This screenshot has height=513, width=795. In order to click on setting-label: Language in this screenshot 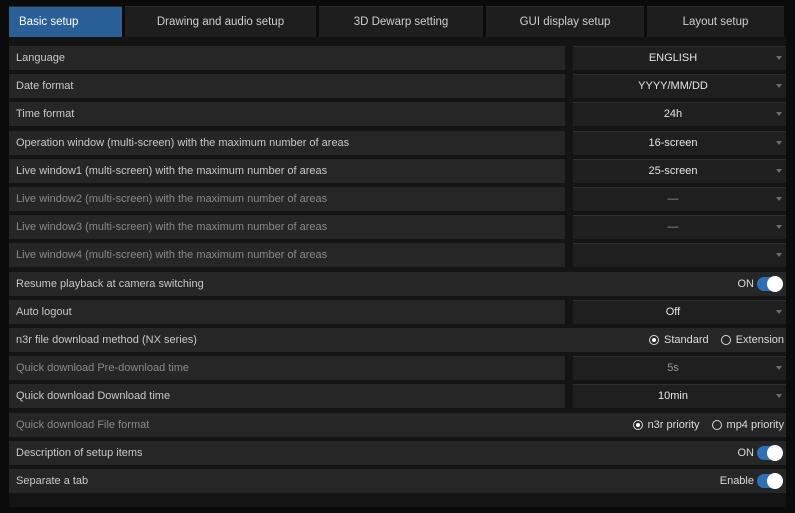, I will do `click(287, 58)`.